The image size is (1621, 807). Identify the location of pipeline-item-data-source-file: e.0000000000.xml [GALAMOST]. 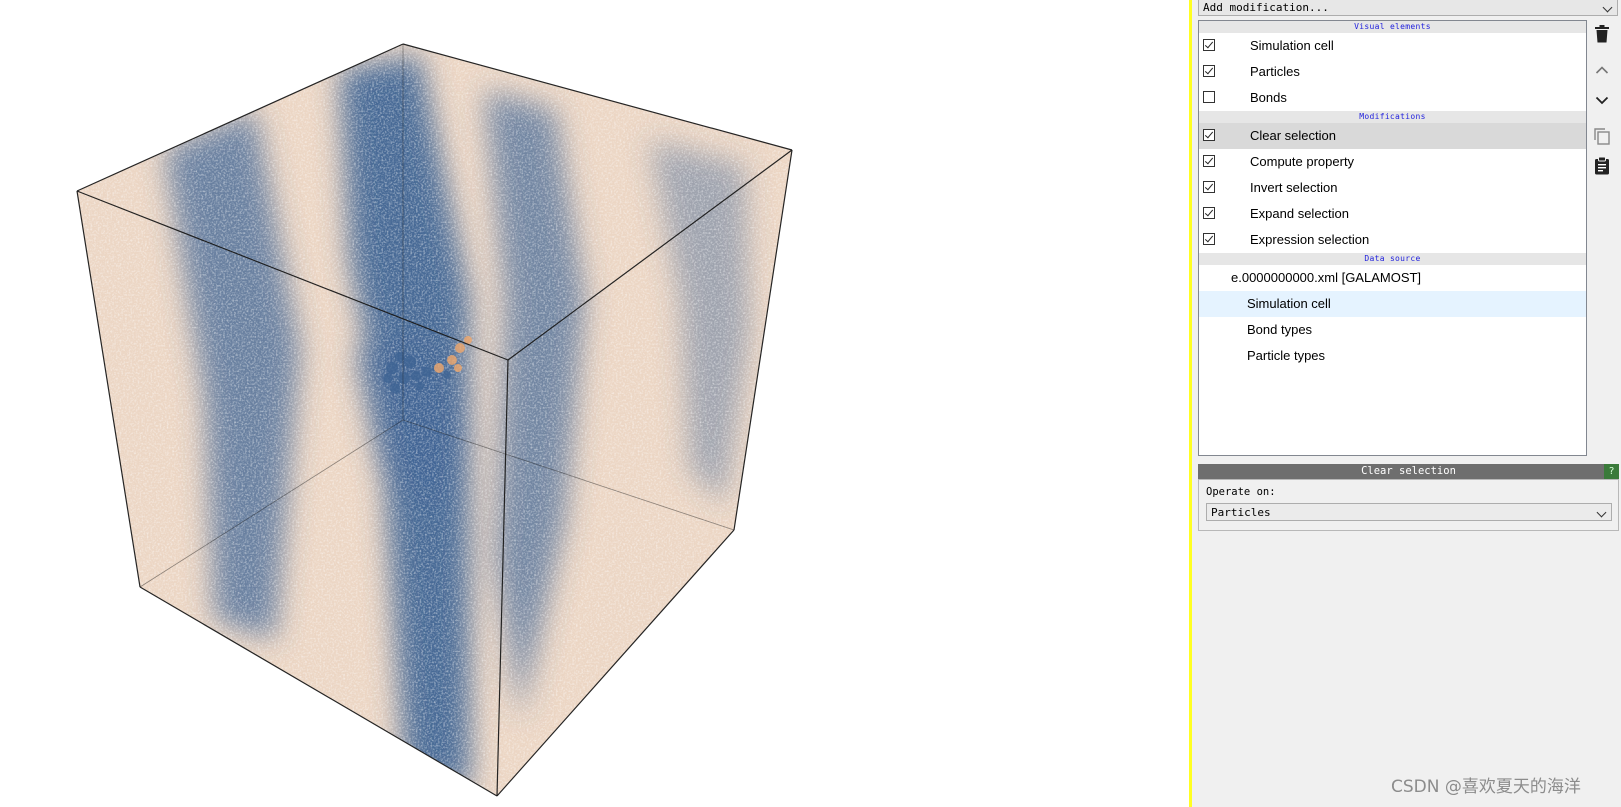
(1392, 278).